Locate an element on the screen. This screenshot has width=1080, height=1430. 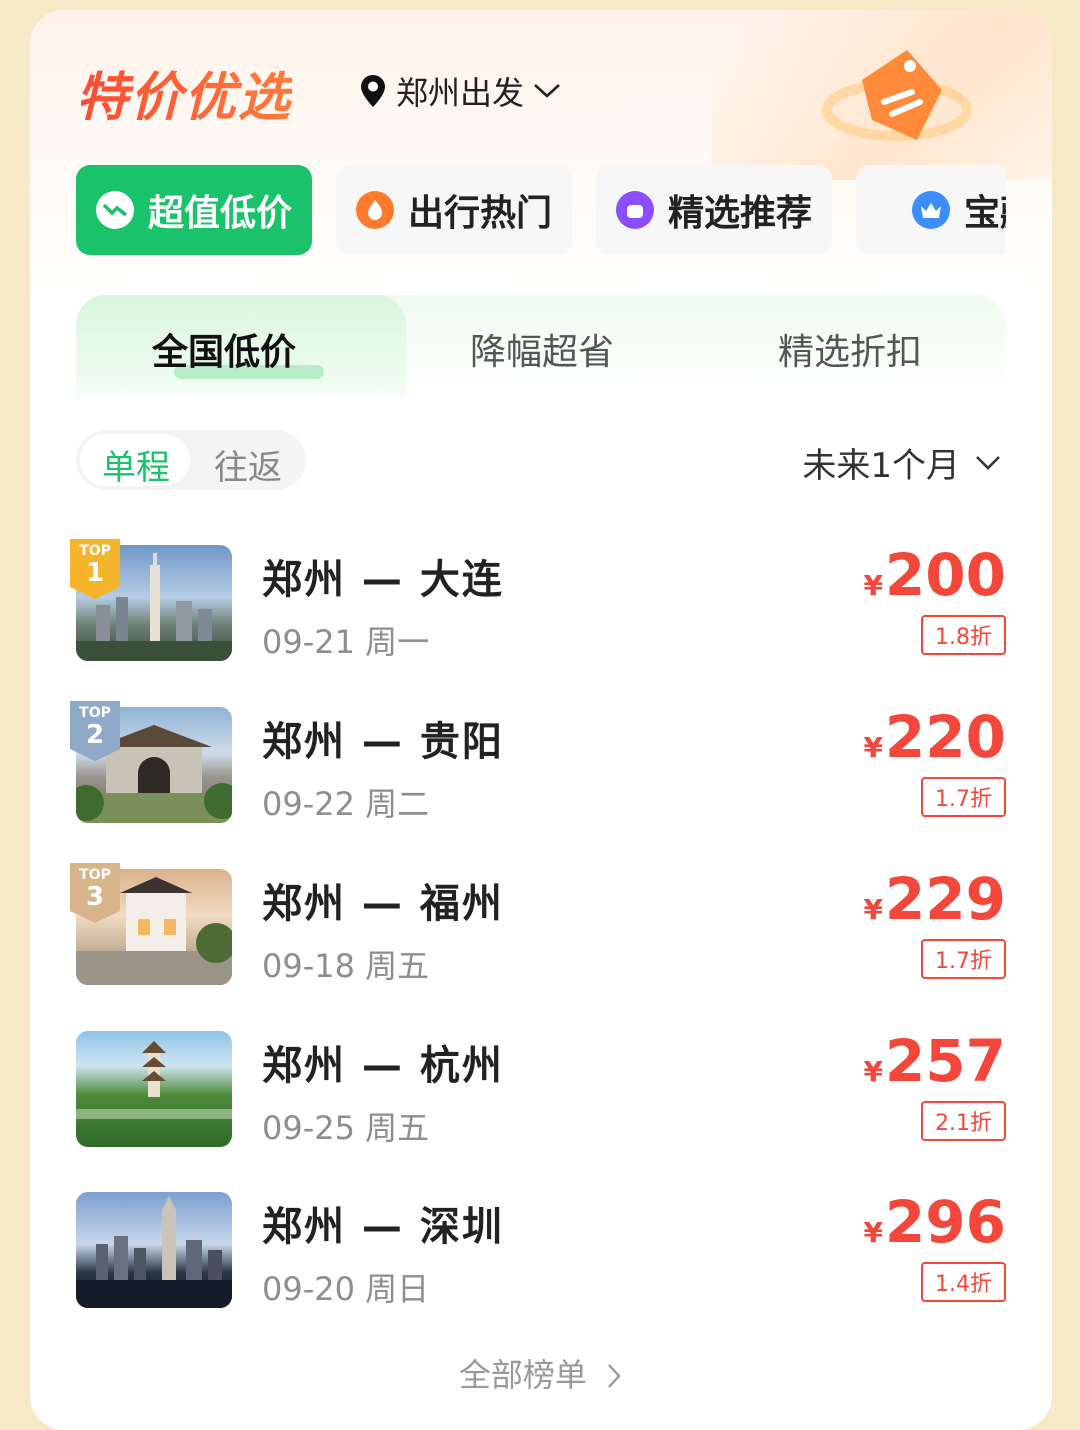
route-price: ¥296 is located at coordinates (934, 1222).